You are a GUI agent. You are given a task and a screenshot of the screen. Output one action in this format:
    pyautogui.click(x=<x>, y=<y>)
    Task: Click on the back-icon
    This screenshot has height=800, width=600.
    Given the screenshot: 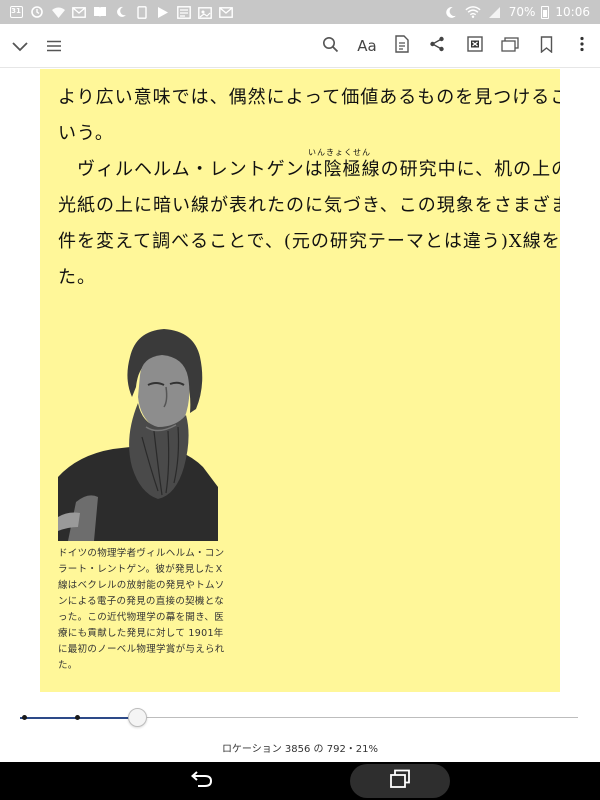 What is the action you would take?
    pyautogui.click(x=201, y=781)
    